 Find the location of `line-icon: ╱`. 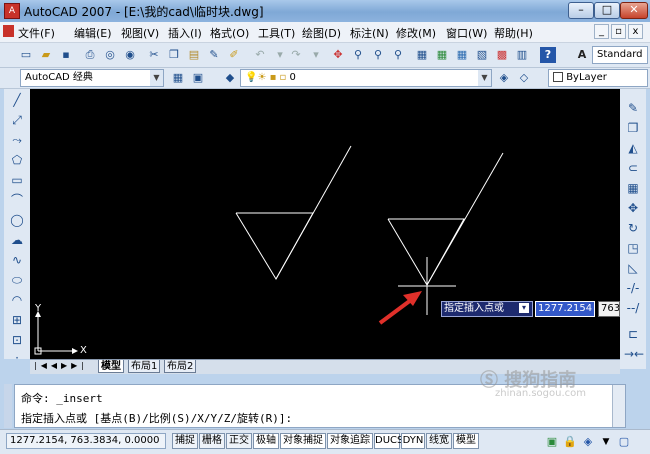

line-icon: ╱ is located at coordinates (17, 100).